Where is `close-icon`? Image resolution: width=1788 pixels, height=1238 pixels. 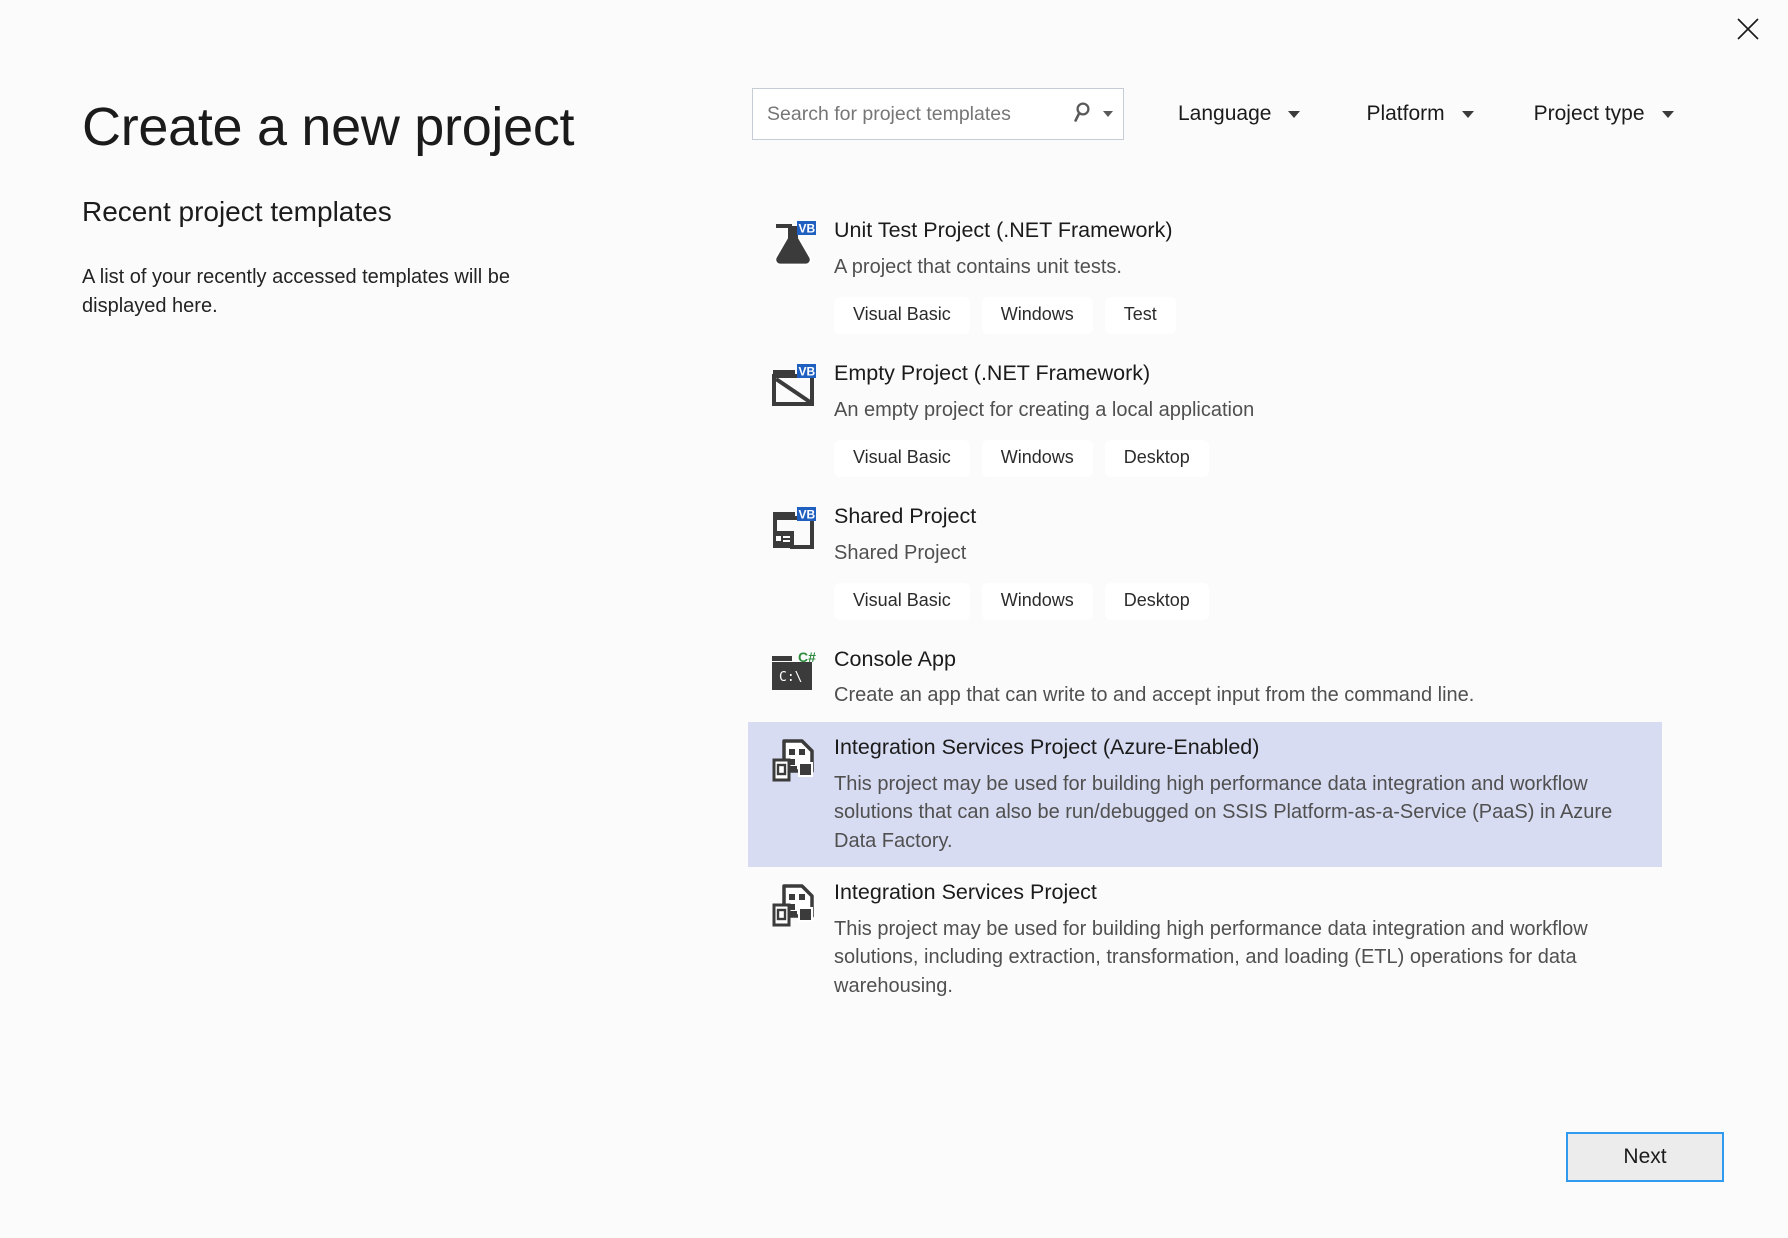
close-icon is located at coordinates (1748, 29).